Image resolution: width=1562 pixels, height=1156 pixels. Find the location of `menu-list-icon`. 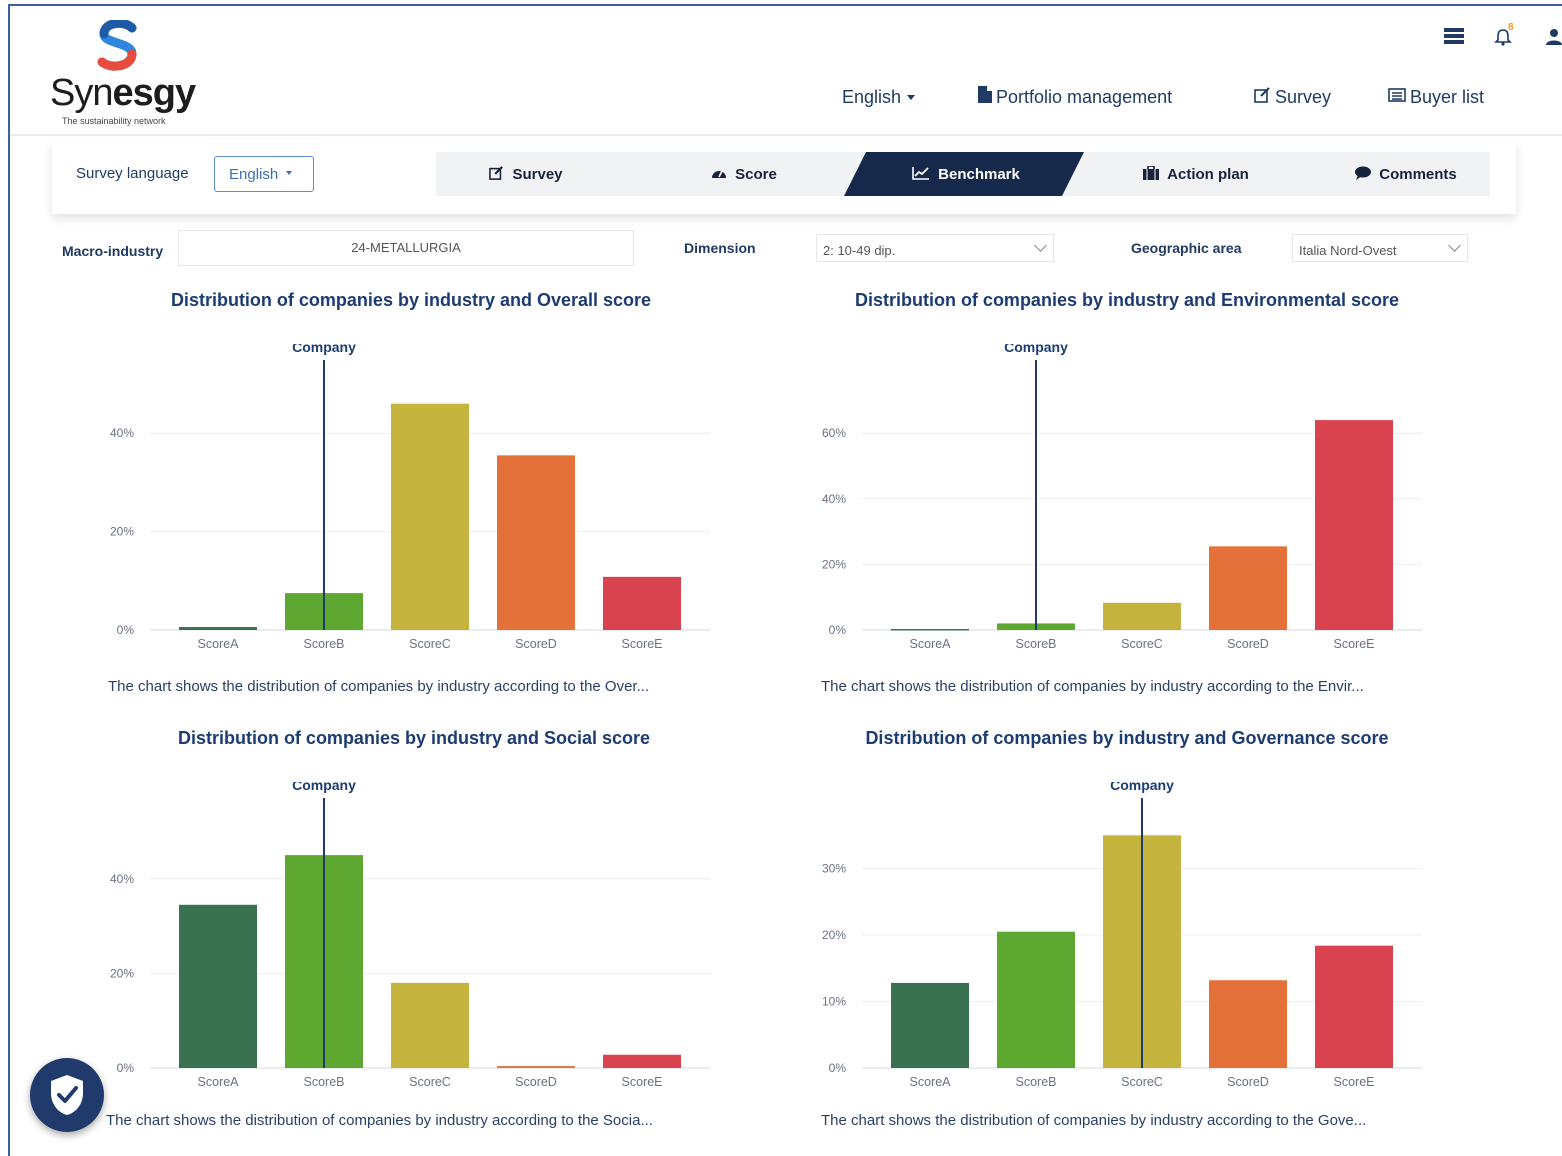

menu-list-icon is located at coordinates (1454, 38).